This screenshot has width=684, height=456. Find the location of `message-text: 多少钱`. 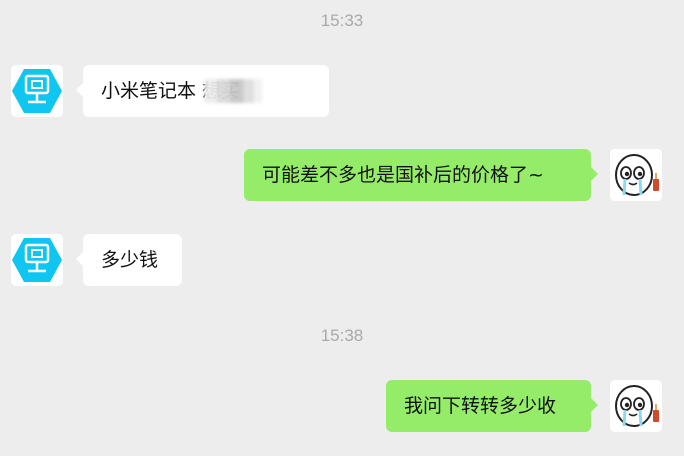

message-text: 多少钱 is located at coordinates (130, 260).